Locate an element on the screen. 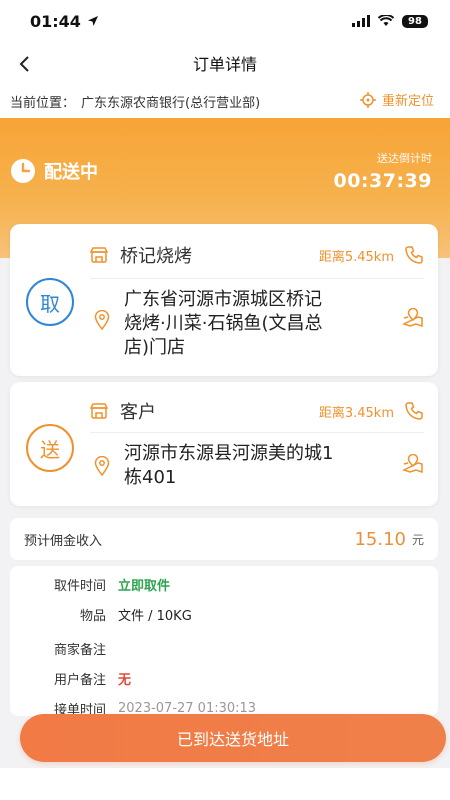 Image resolution: width=450 pixels, height=800 pixels. crosshair-icon is located at coordinates (367, 99).